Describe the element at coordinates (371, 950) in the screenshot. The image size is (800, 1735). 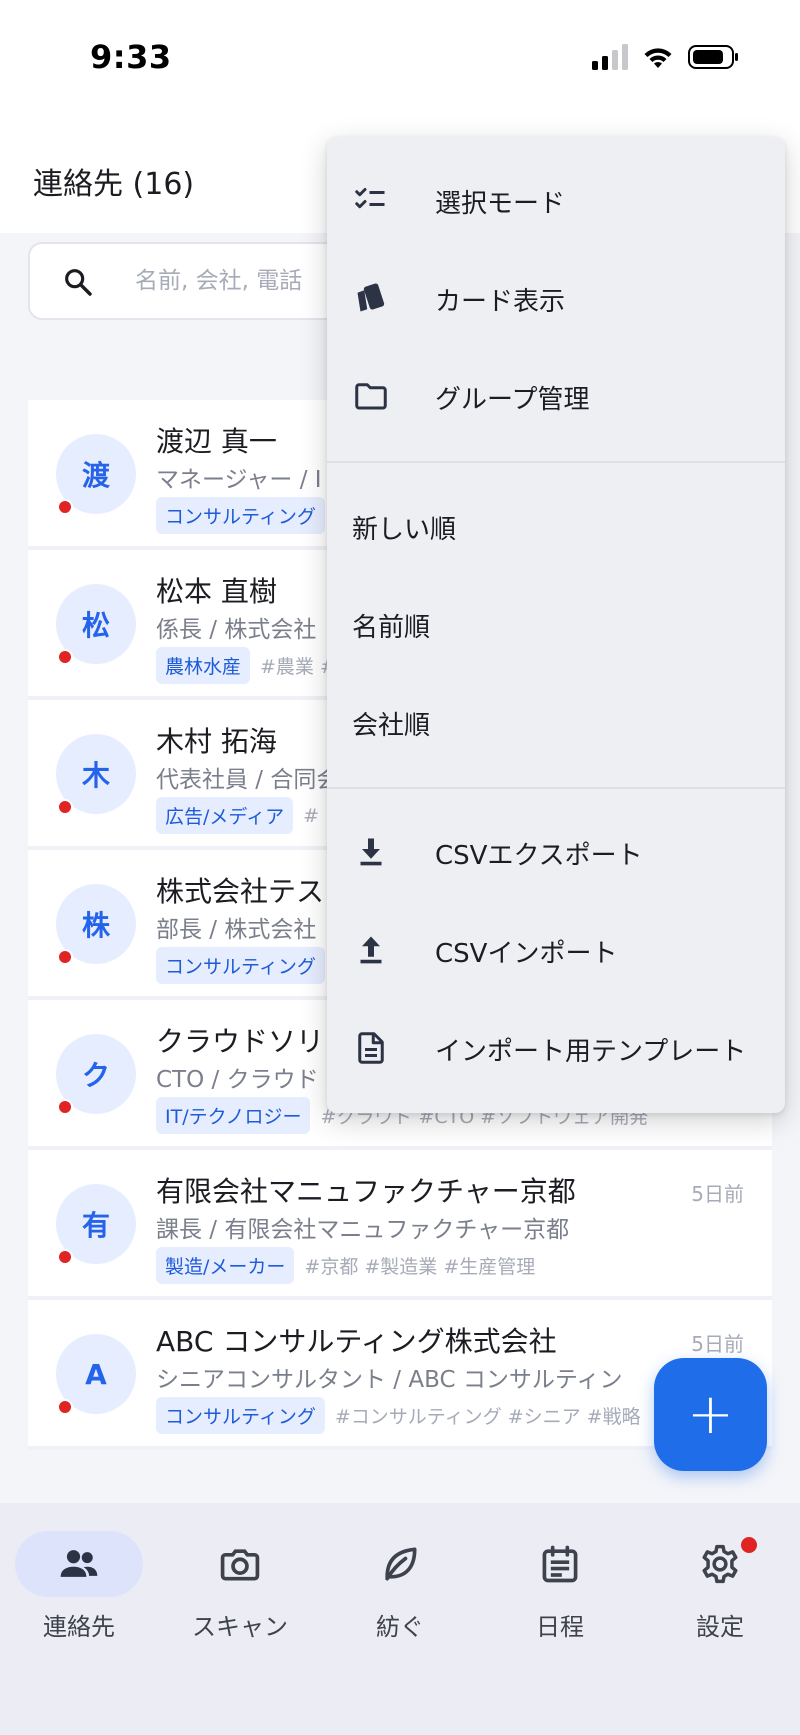
I see `upload-icon` at that location.